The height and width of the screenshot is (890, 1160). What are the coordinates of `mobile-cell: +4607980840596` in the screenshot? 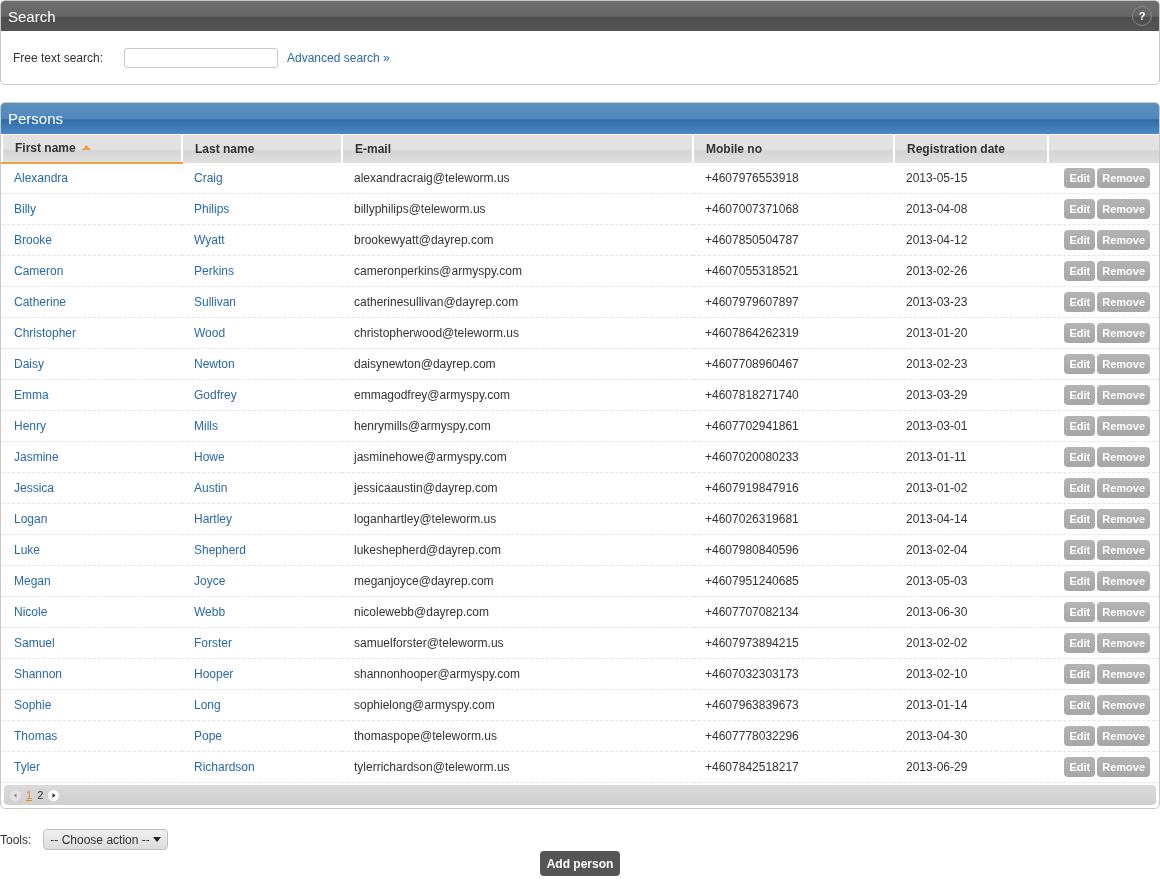 It's located at (752, 550).